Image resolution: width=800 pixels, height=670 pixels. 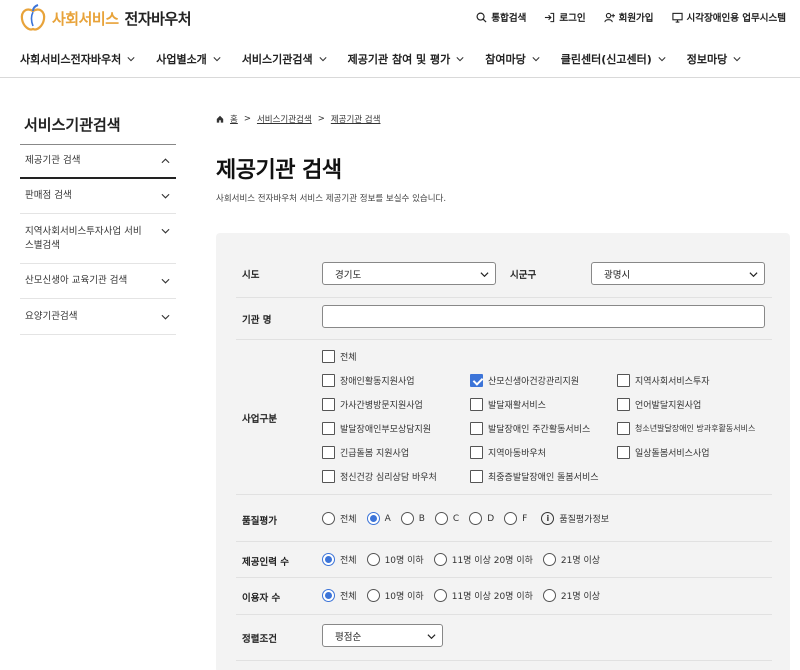 What do you see at coordinates (572, 18) in the screenshot?
I see `util-login-label: 로그인` at bounding box center [572, 18].